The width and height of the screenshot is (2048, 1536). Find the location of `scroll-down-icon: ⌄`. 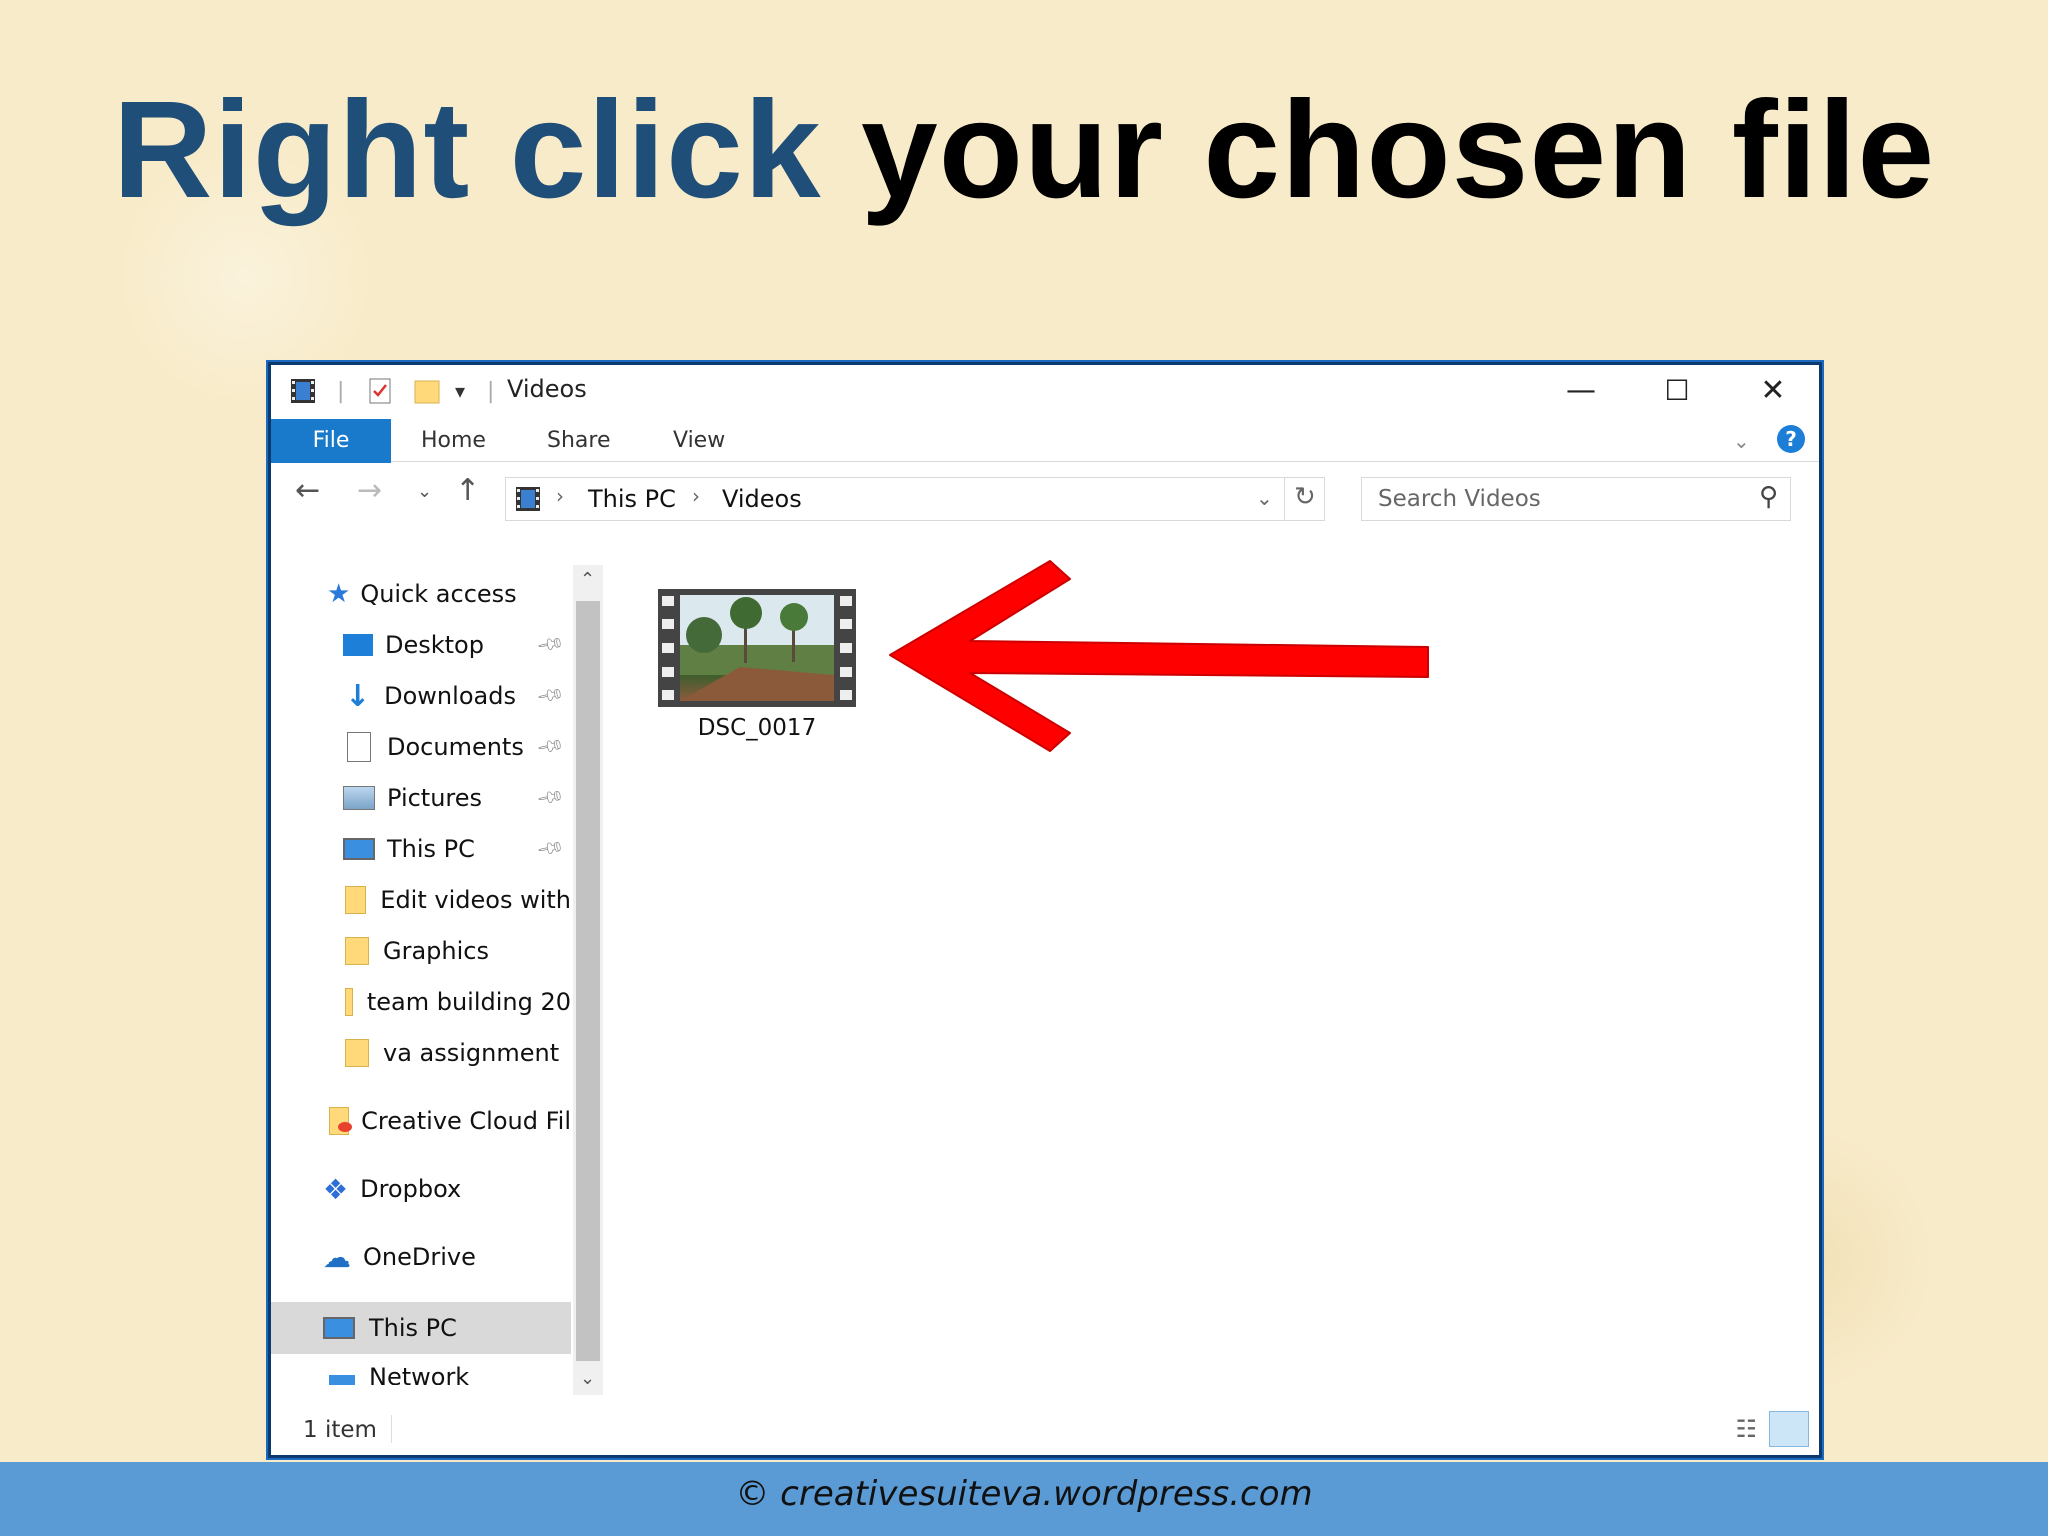

scroll-down-icon: ⌄ is located at coordinates (587, 1378).